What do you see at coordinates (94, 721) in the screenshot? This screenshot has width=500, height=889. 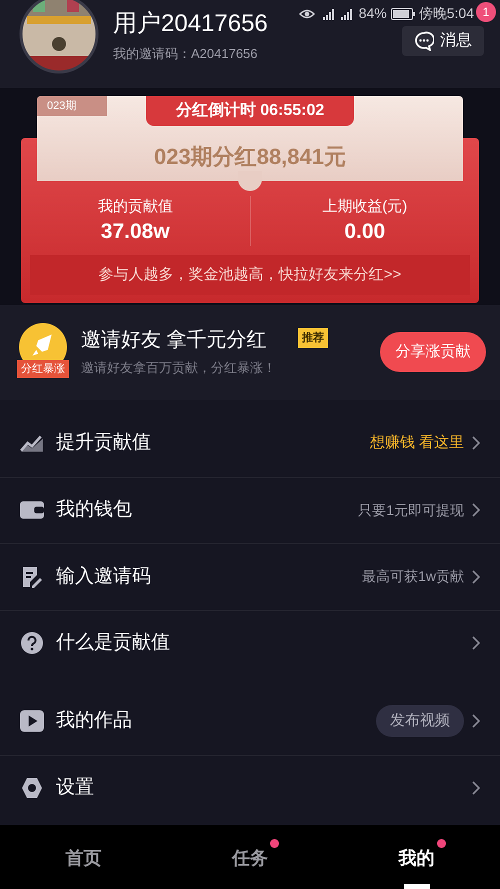 I see `menu-label: 我的作品` at bounding box center [94, 721].